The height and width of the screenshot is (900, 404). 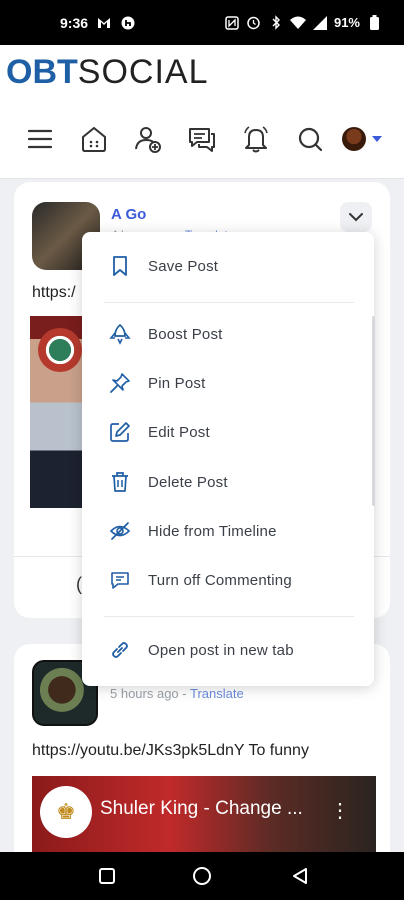 I want to click on link-icon, so click(x=120, y=650).